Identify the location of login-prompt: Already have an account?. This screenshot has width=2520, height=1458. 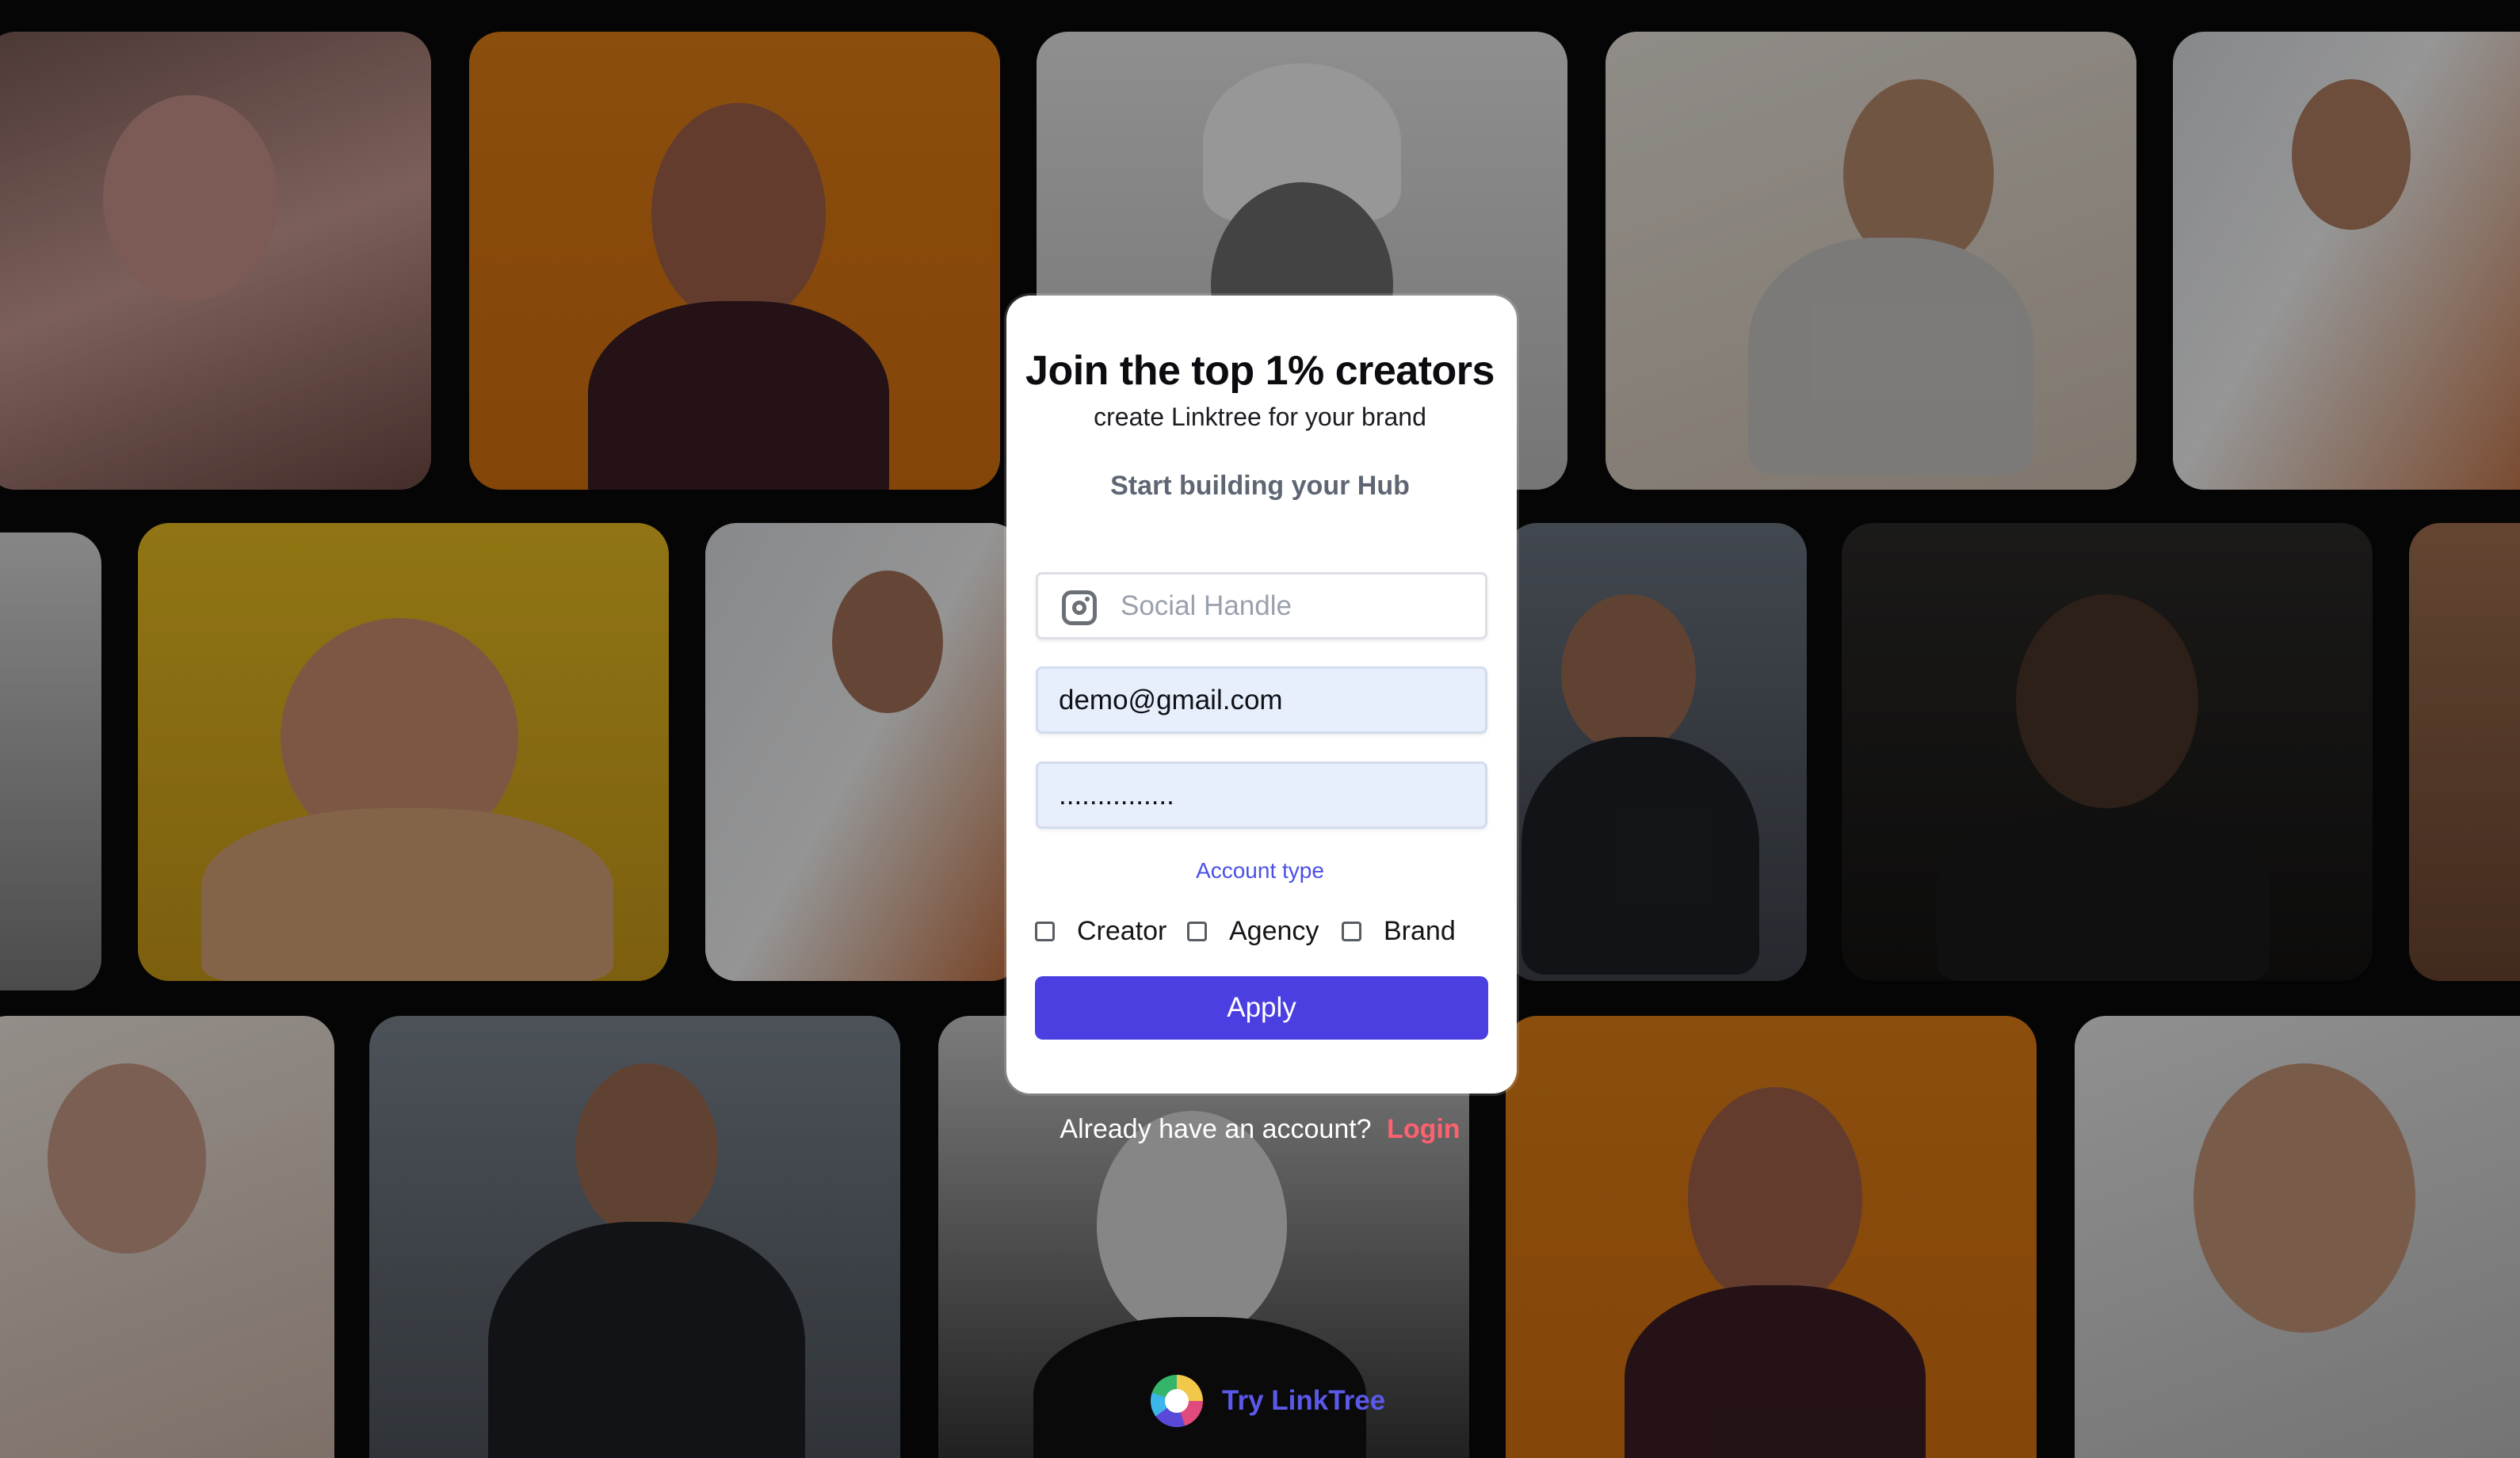
(1216, 1129).